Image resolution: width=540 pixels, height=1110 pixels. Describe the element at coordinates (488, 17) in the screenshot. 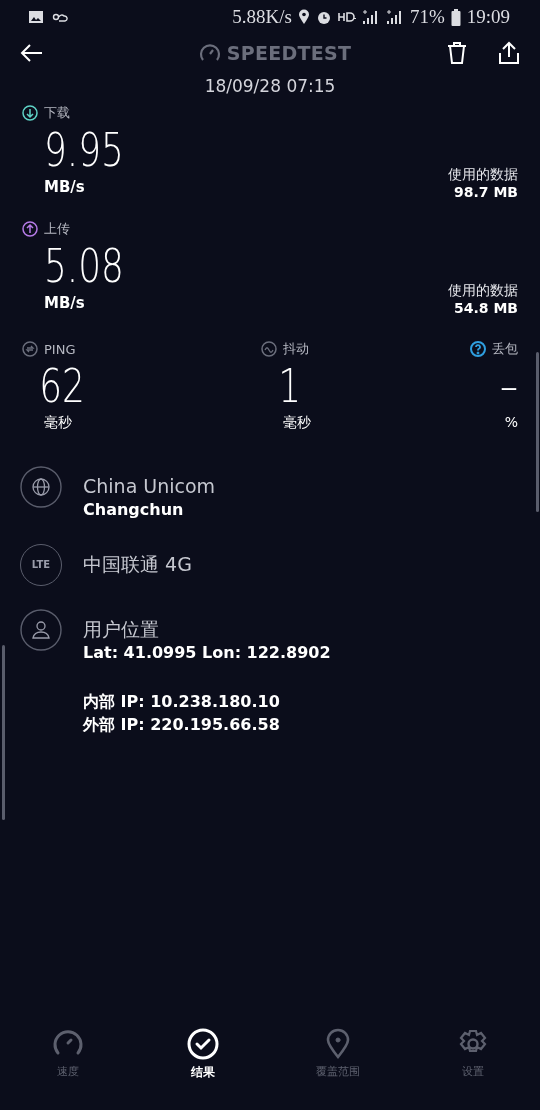

I see `clock: 19:09` at that location.